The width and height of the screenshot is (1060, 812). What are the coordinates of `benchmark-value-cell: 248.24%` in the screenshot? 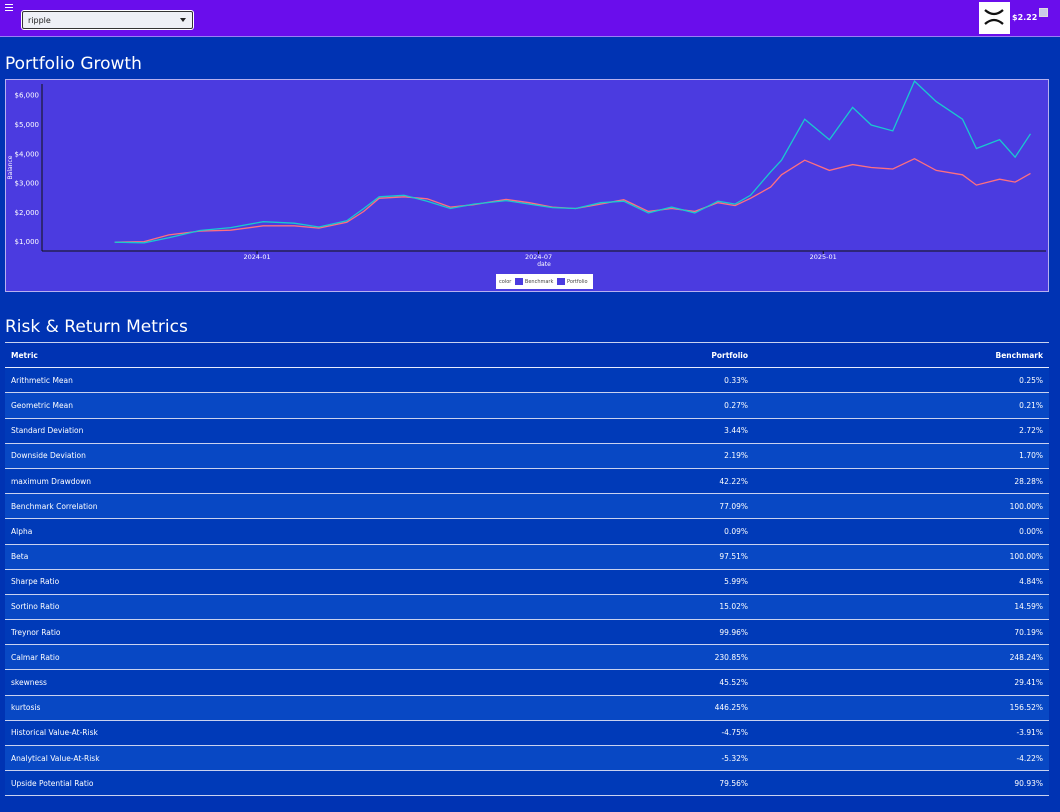 It's located at (1026, 657).